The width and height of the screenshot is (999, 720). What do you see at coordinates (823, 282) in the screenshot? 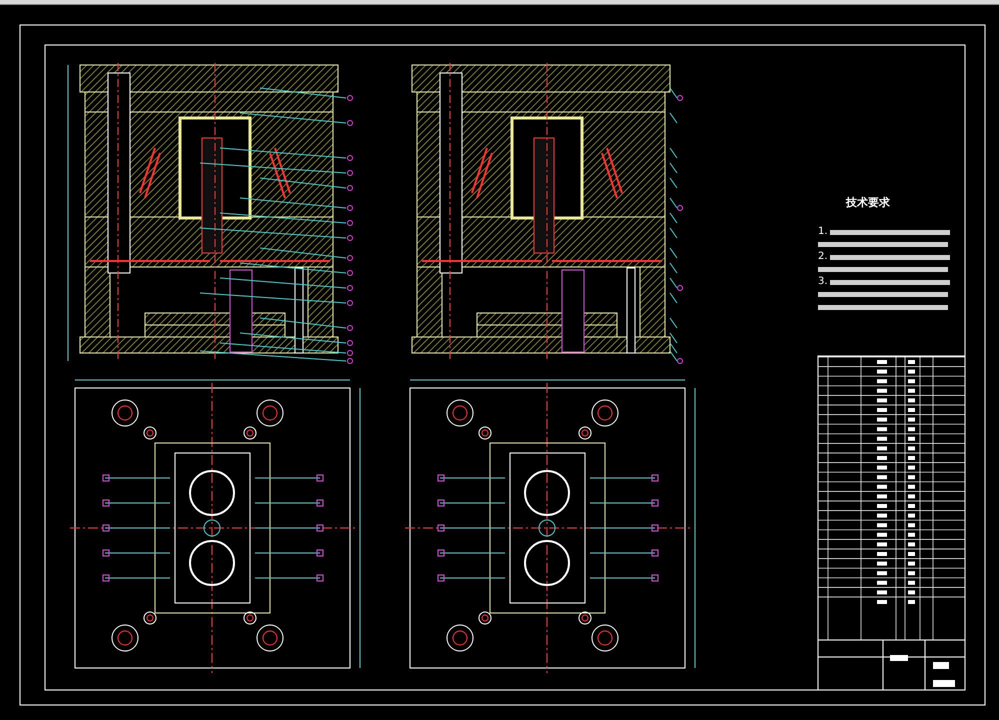
I see `item-number: 3.` at bounding box center [823, 282].